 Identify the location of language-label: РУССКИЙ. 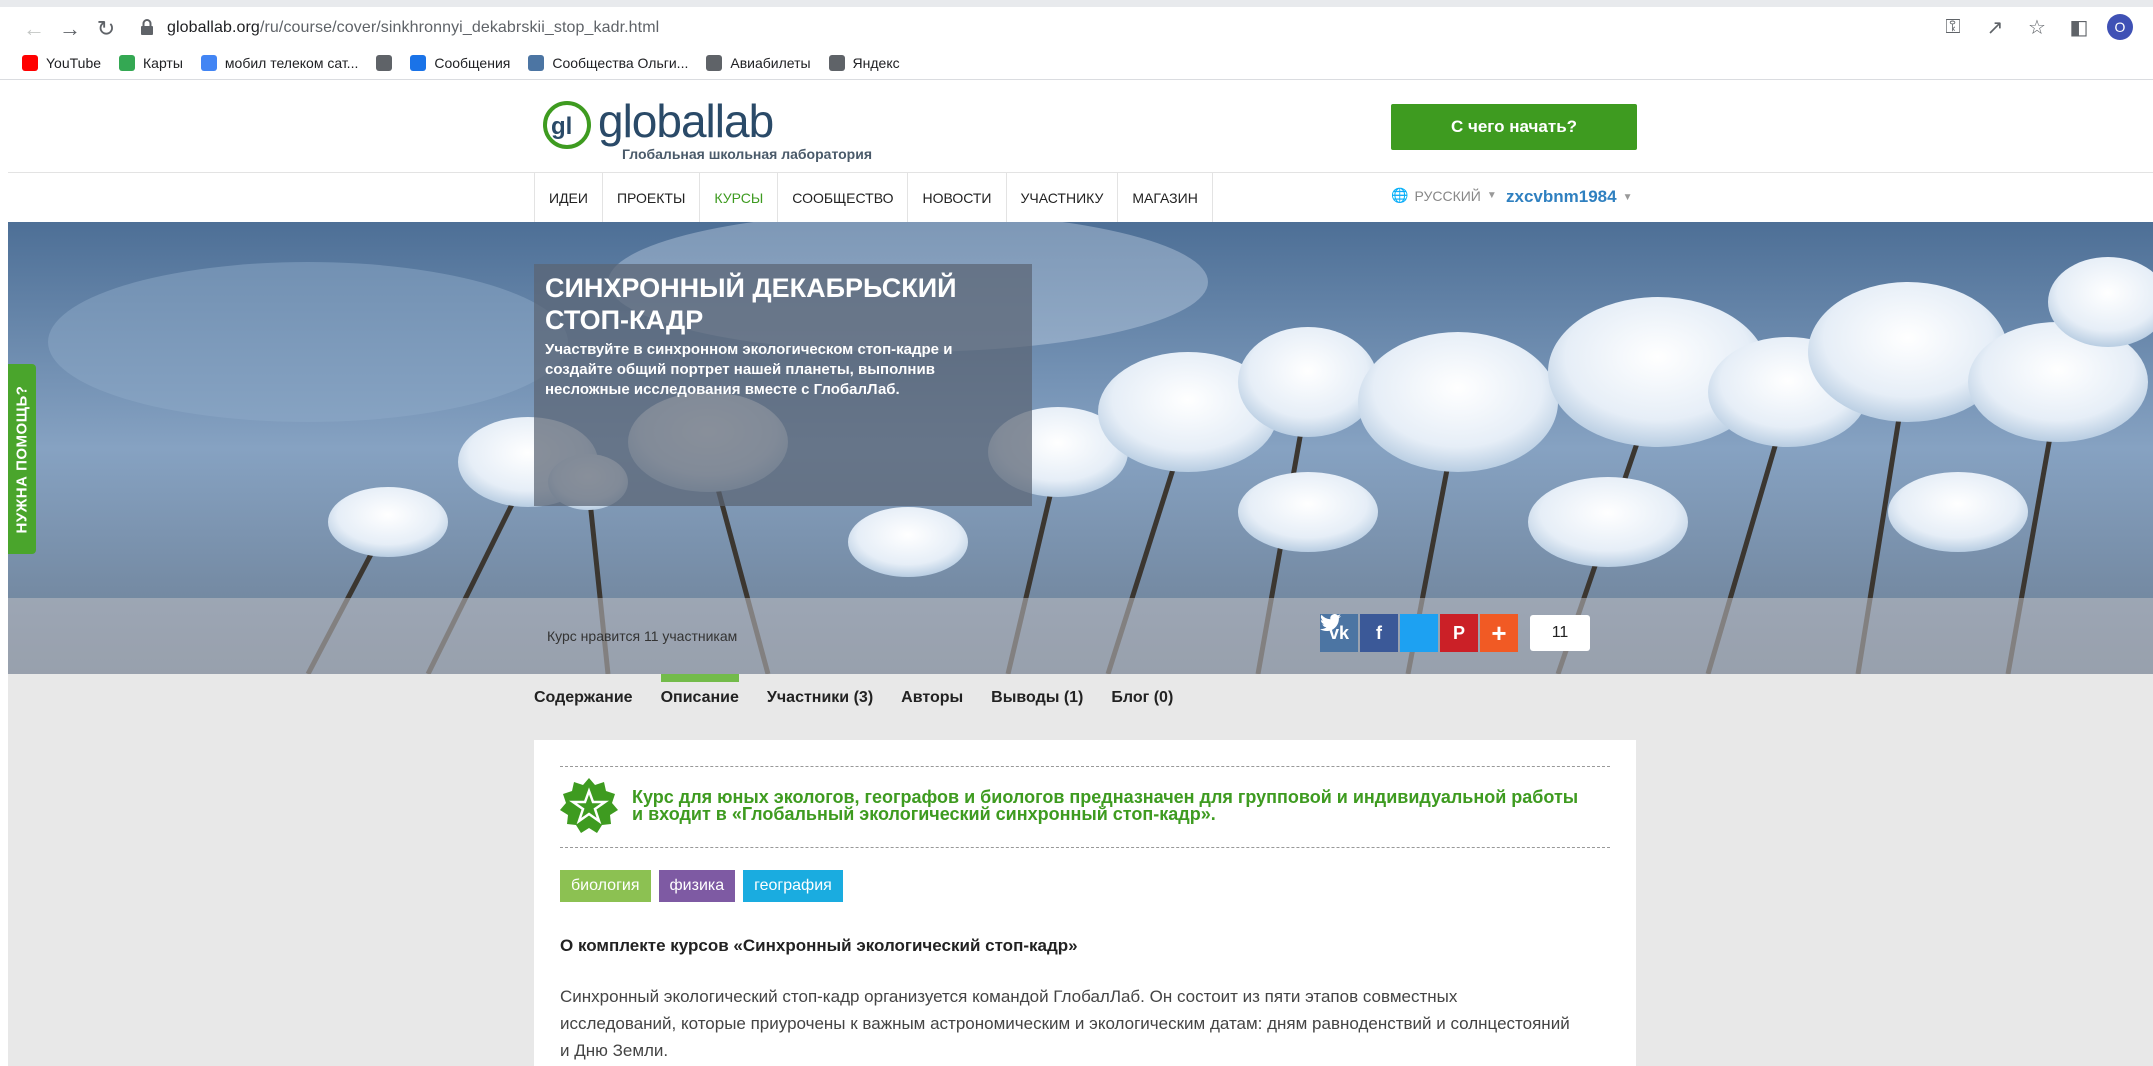
(1447, 195).